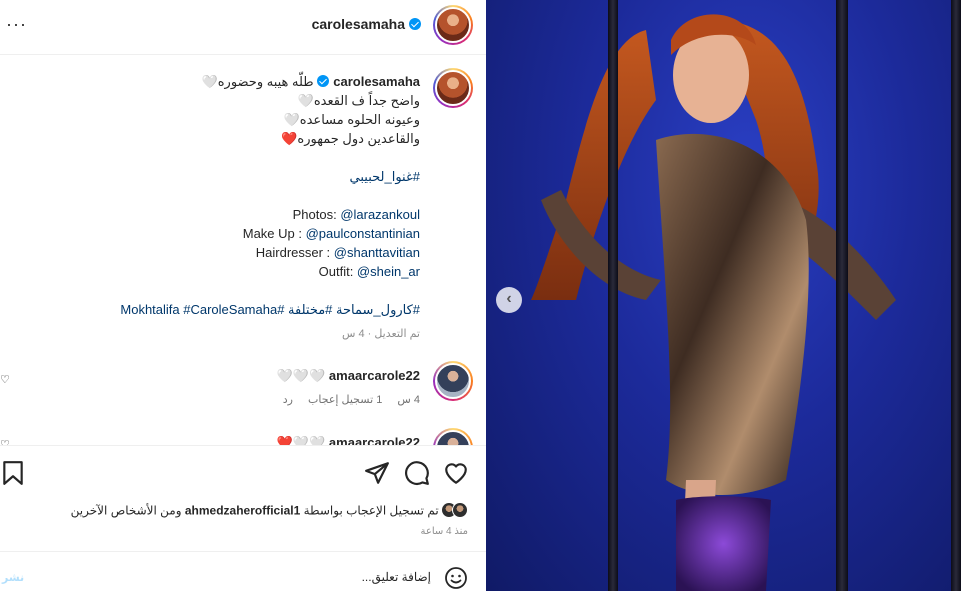 This screenshot has height=591, width=961. I want to click on credit-photos: Photos: @larazankoul, so click(356, 214).